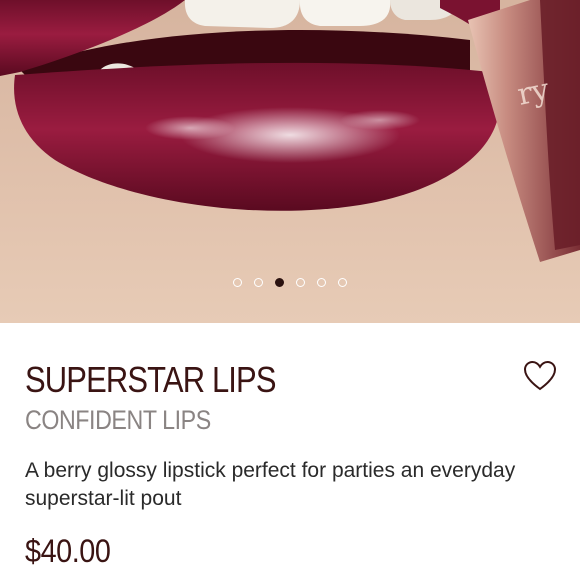  What do you see at coordinates (279, 282) in the screenshot?
I see `carousel-dot-active` at bounding box center [279, 282].